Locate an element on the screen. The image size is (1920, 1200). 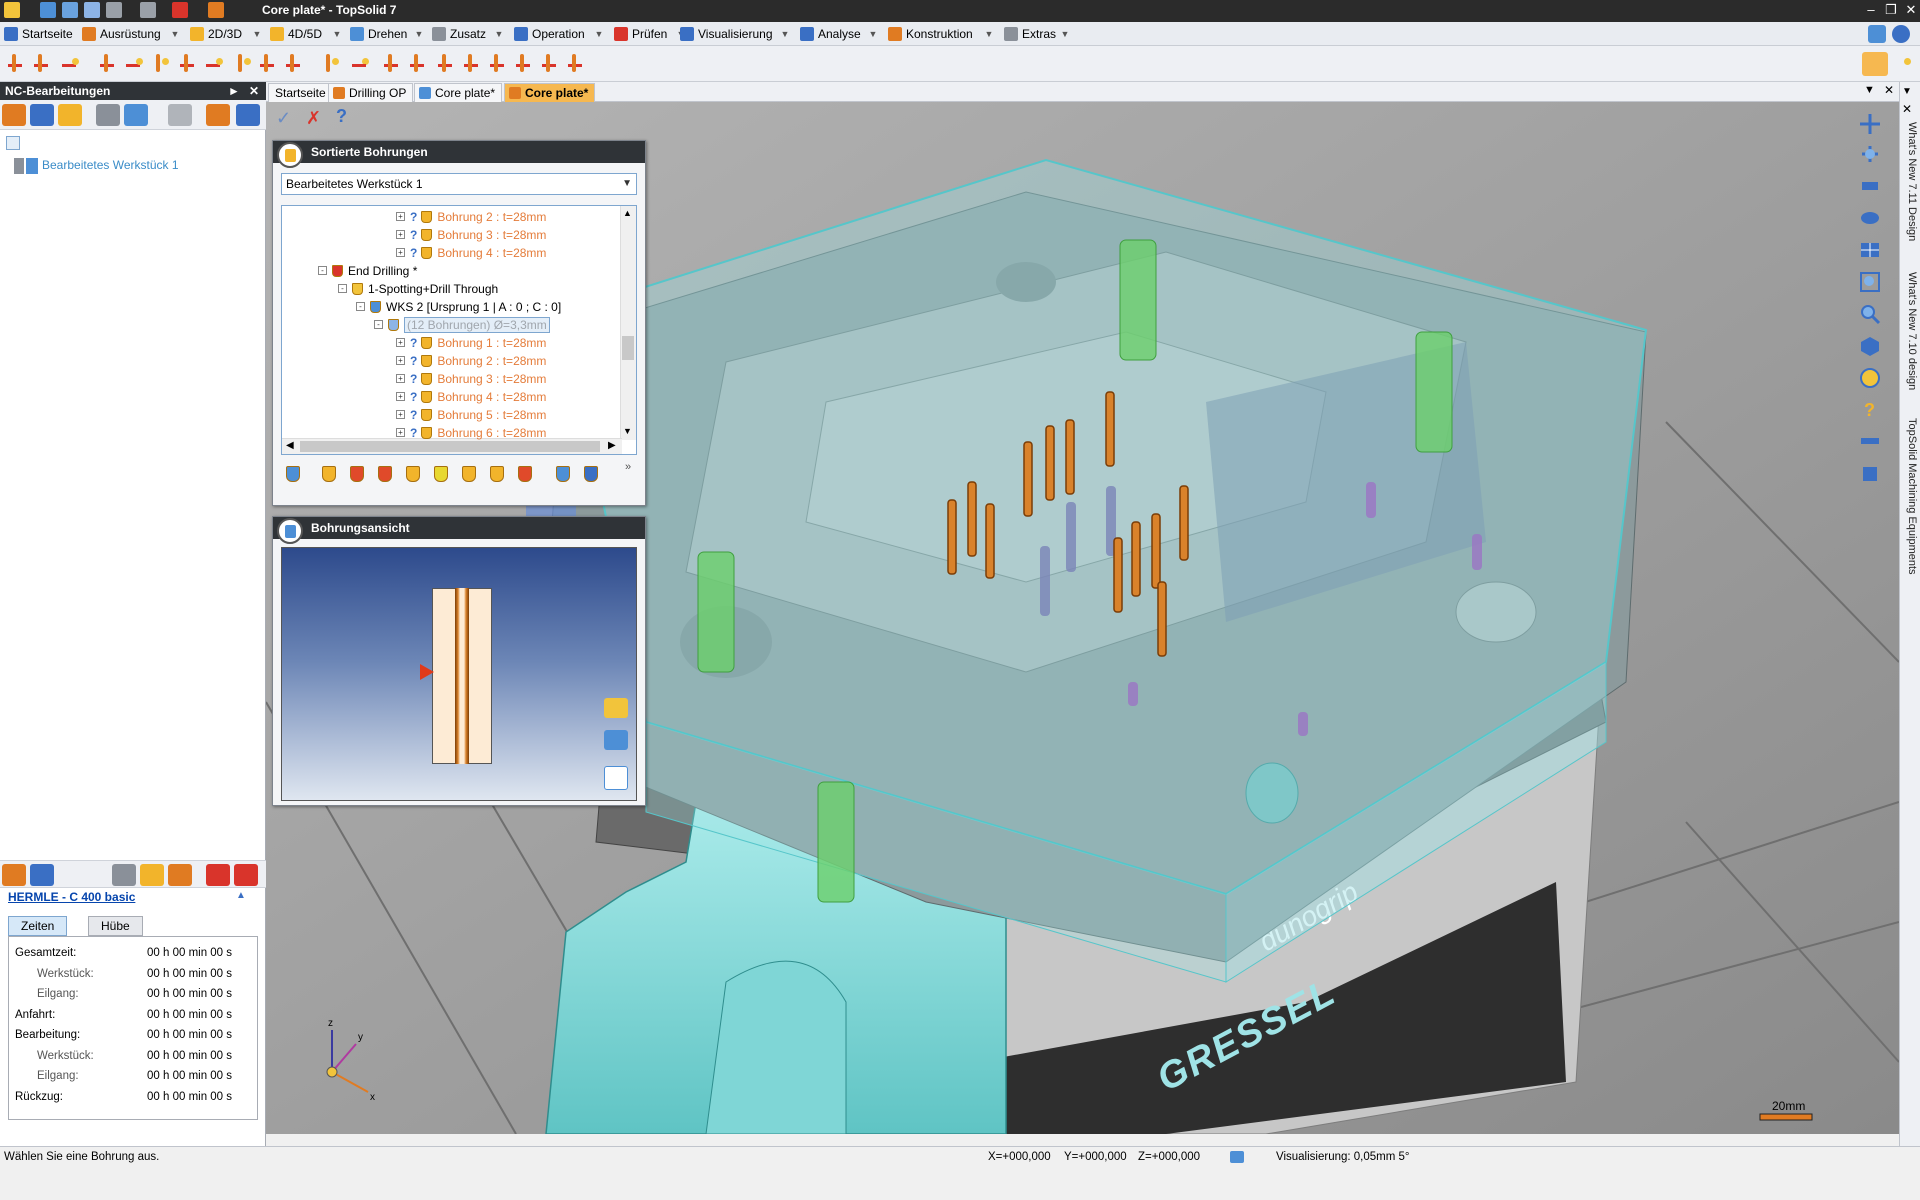
pocket-op-icon is located at coordinates (43, 64).